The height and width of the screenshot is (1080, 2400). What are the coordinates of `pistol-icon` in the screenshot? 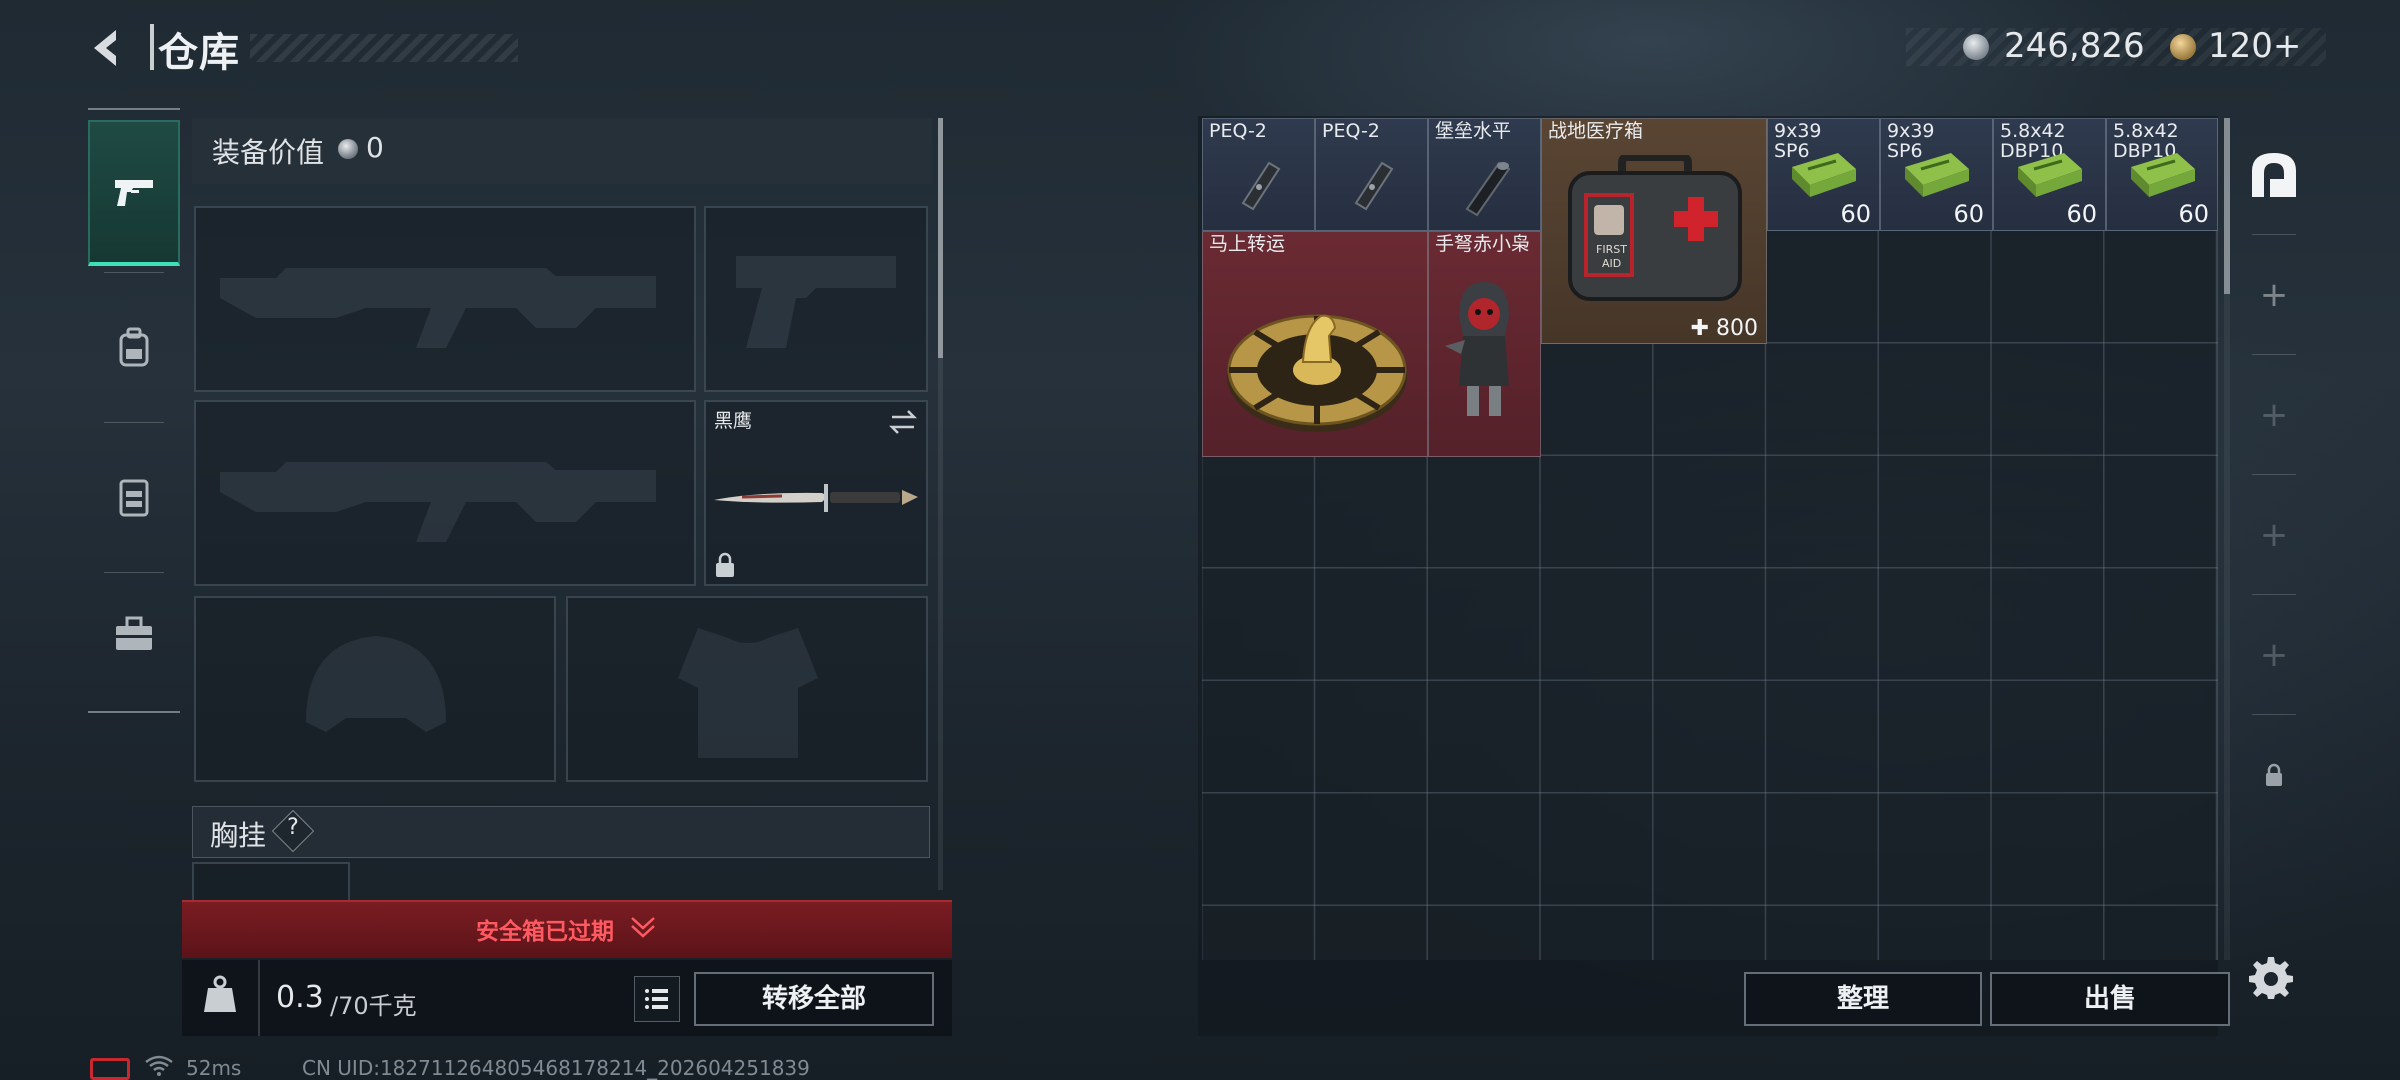 It's located at (134, 193).